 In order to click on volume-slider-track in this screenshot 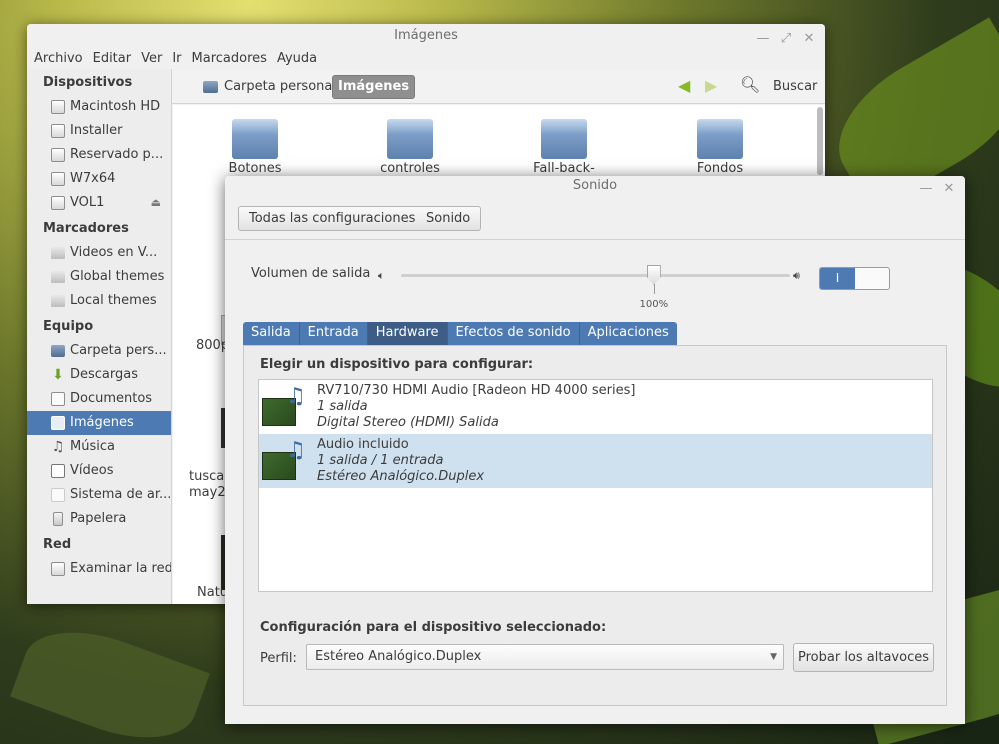, I will do `click(595, 275)`.